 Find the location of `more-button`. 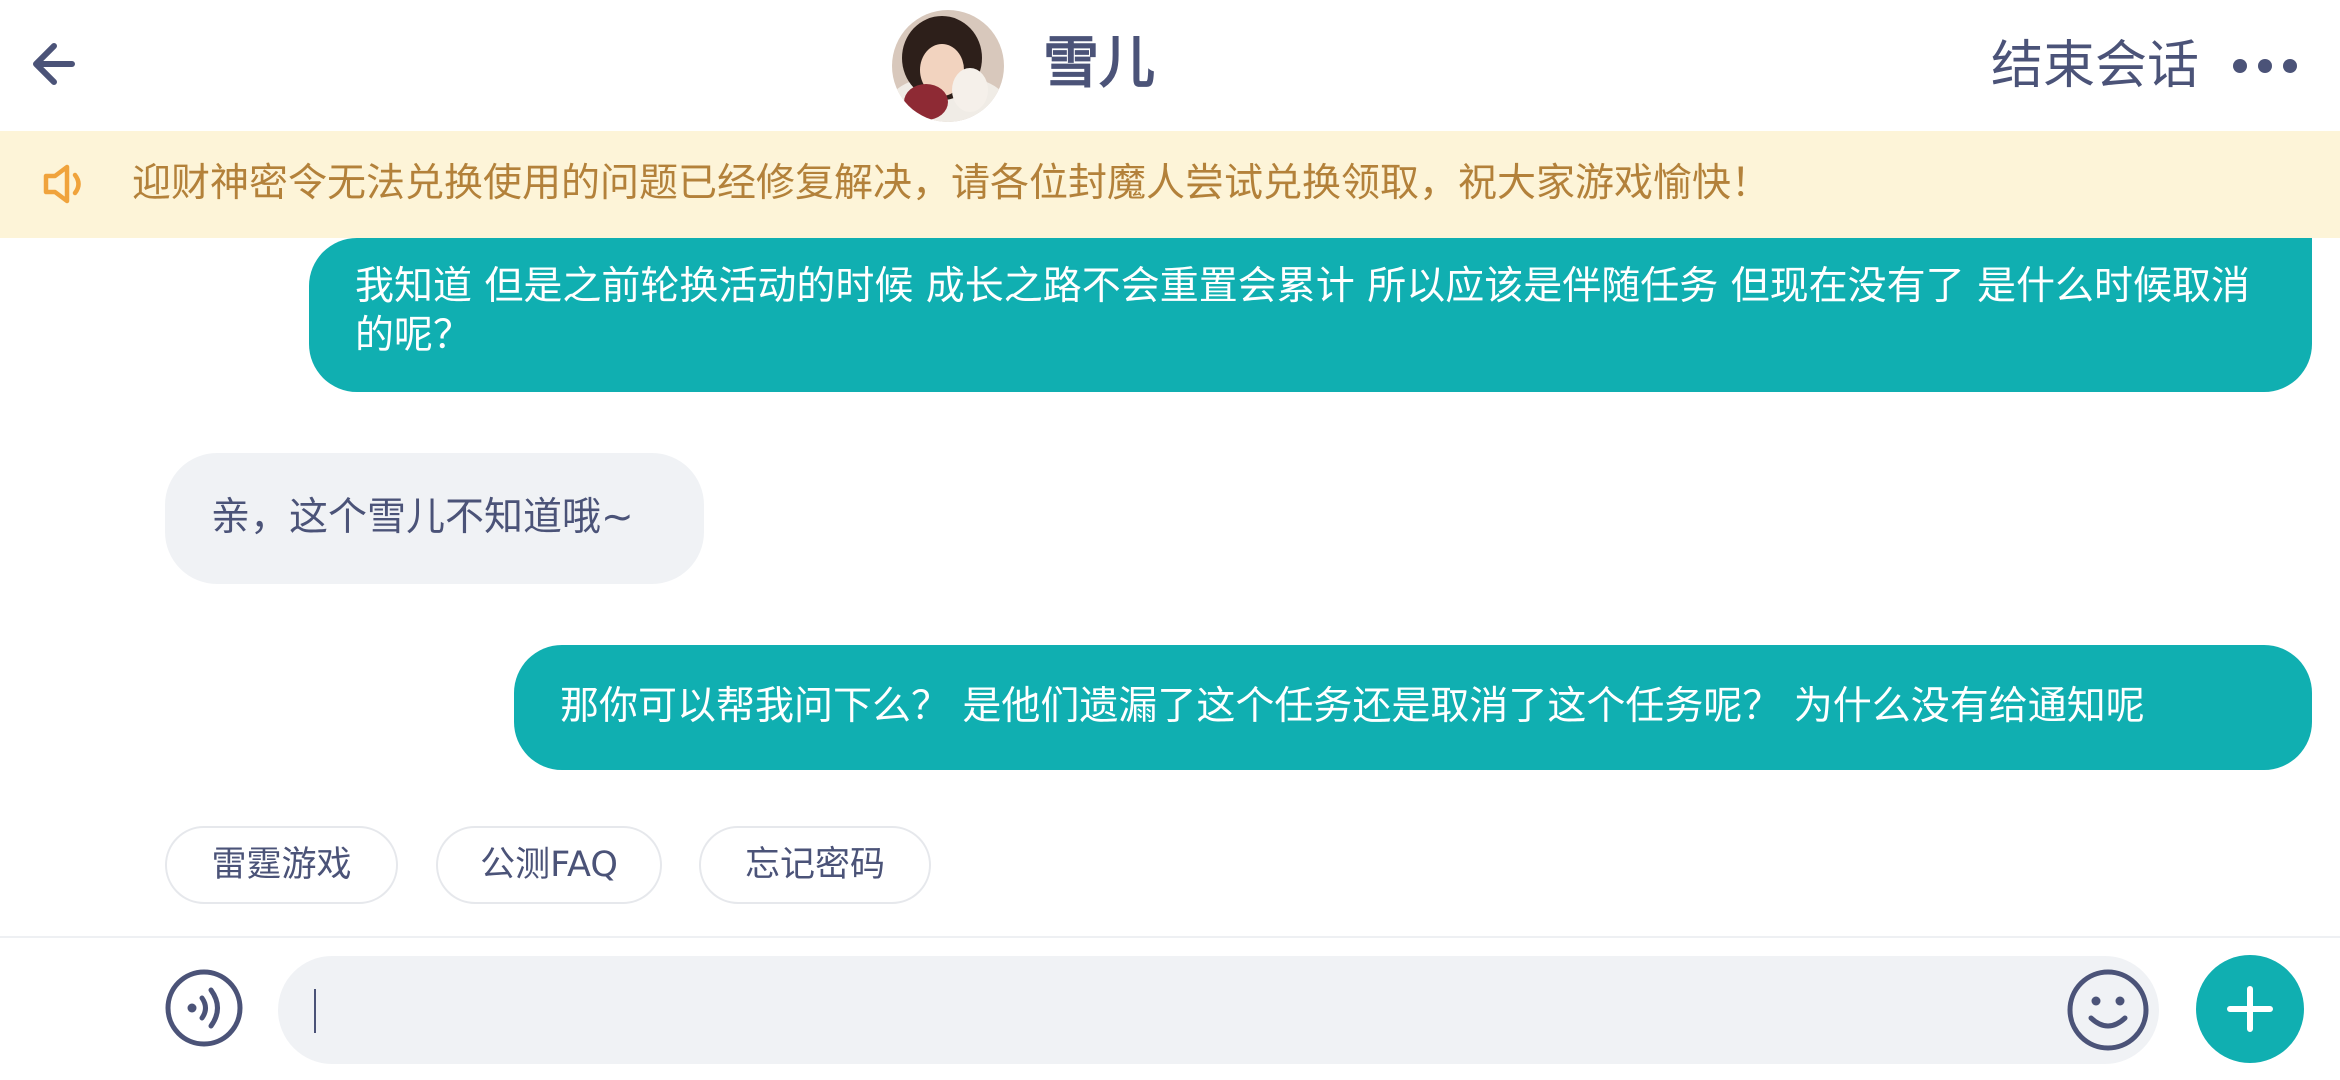

more-button is located at coordinates (2265, 66).